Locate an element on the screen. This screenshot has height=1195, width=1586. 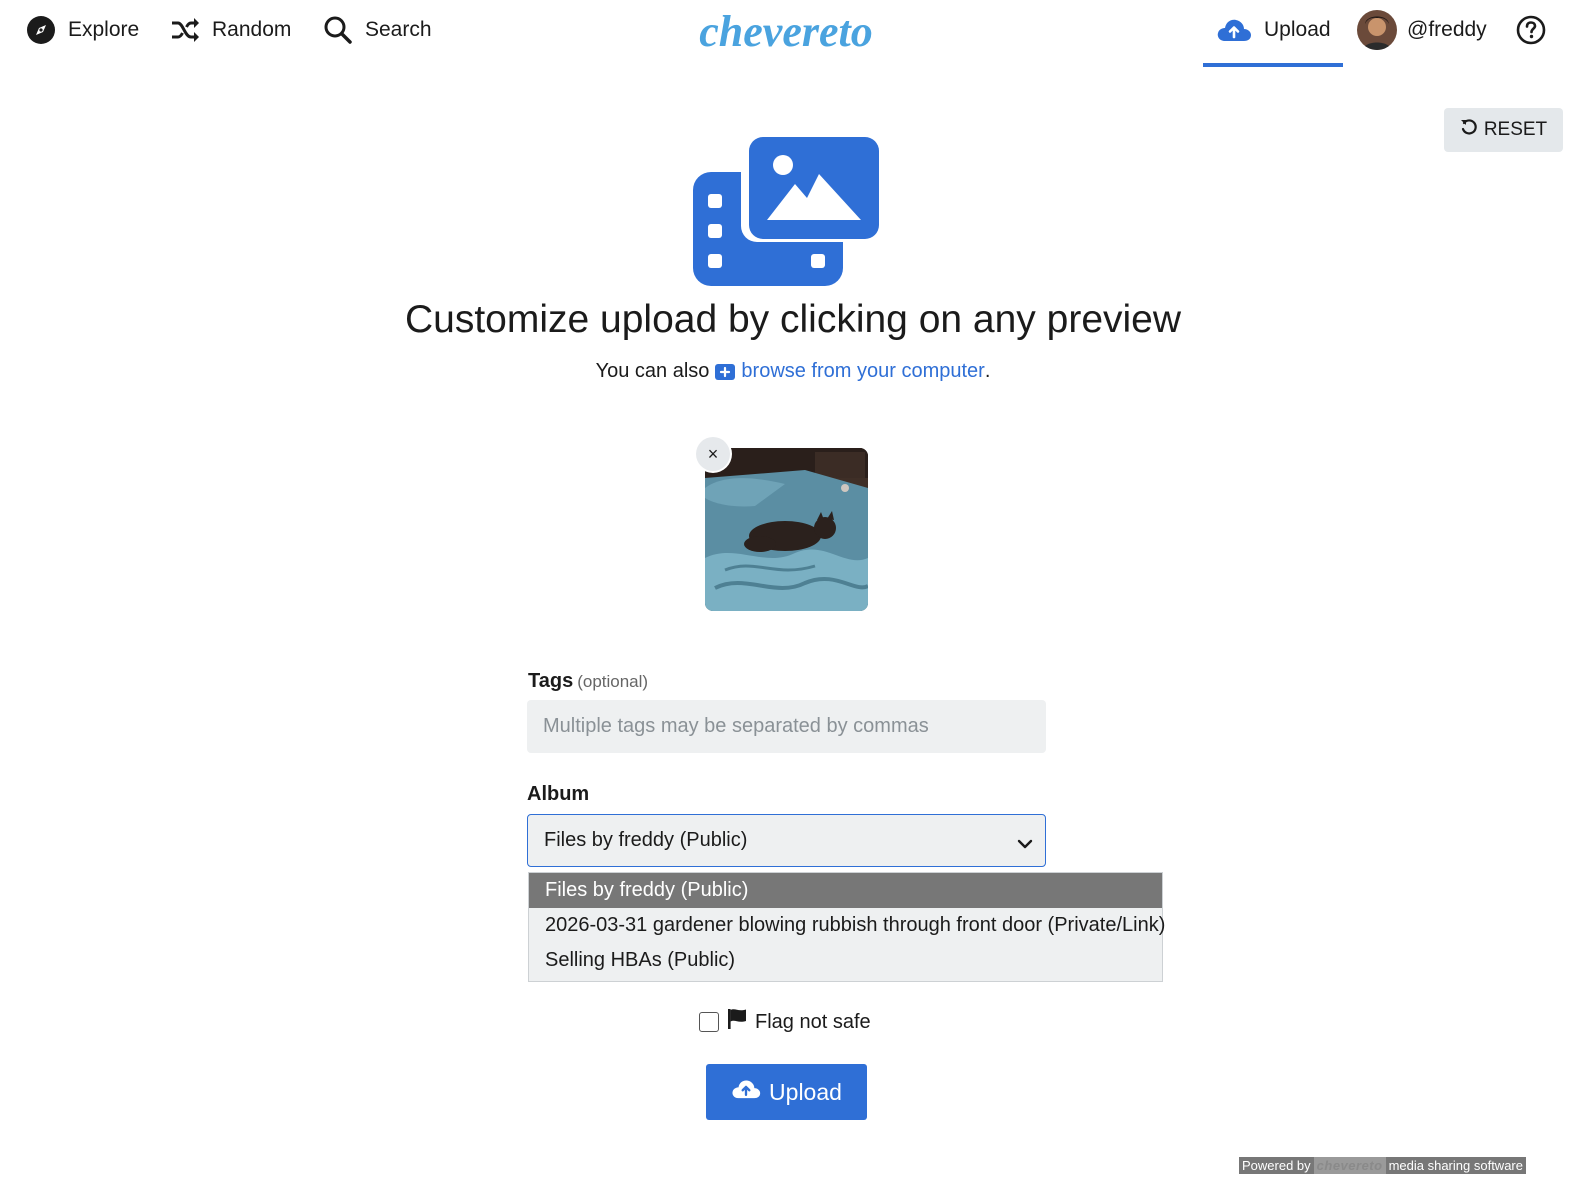
browse-hint-suffix: . is located at coordinates (987, 371).